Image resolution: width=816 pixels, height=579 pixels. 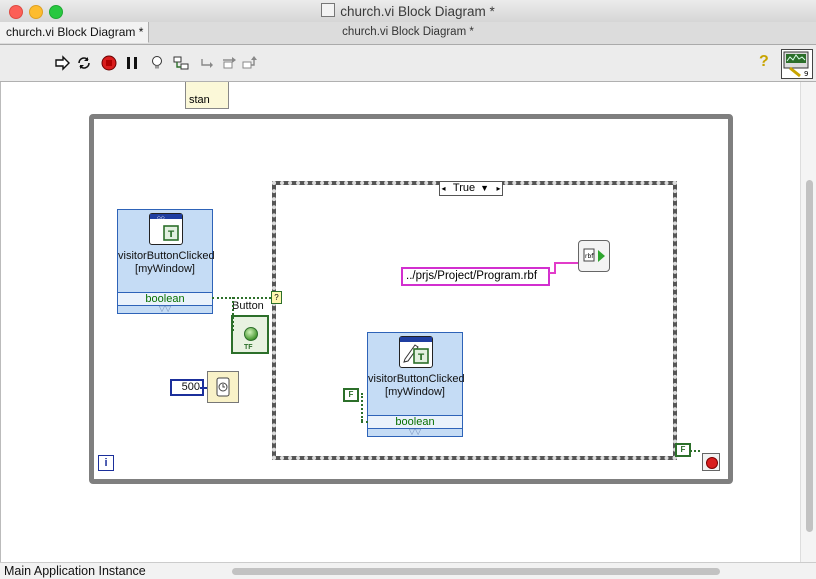 What do you see at coordinates (62, 63) in the screenshot?
I see `run-arrow-icon` at bounding box center [62, 63].